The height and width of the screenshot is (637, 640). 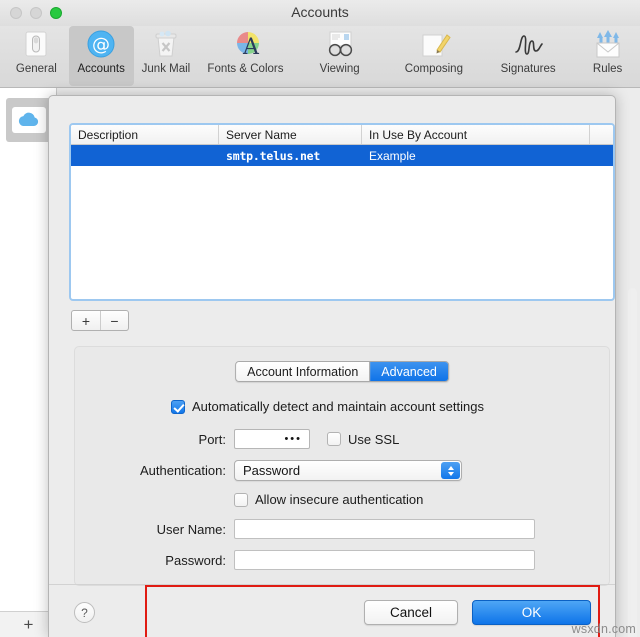 What do you see at coordinates (114, 320) in the screenshot?
I see `remove-server-button: −` at bounding box center [114, 320].